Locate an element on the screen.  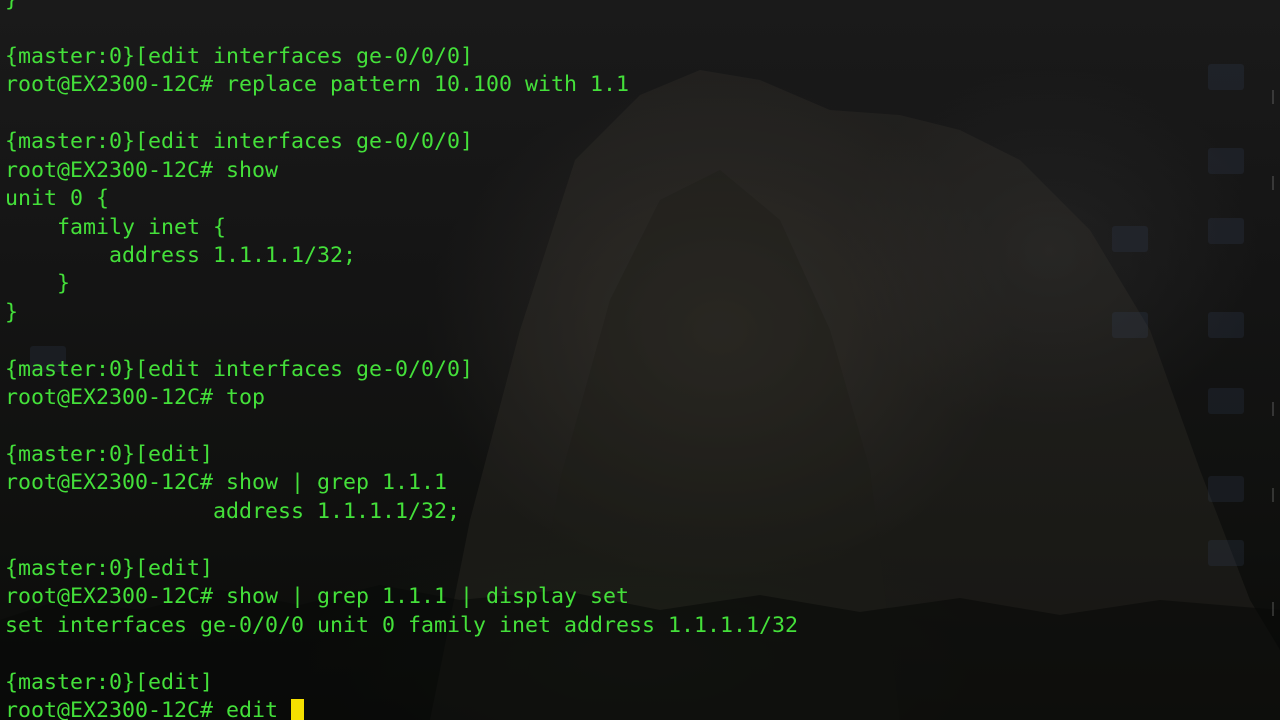
terminal-line: family inet { is located at coordinates (116, 227).